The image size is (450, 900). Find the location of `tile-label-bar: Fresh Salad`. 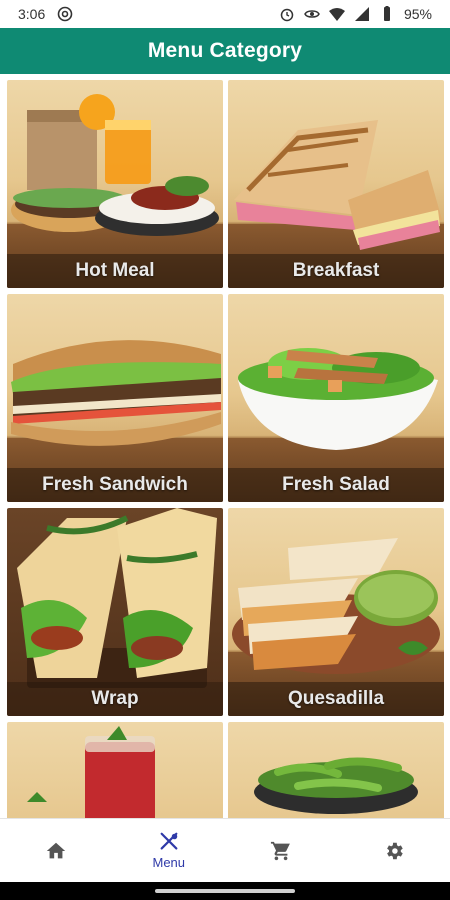

tile-label-bar: Fresh Salad is located at coordinates (336, 485).